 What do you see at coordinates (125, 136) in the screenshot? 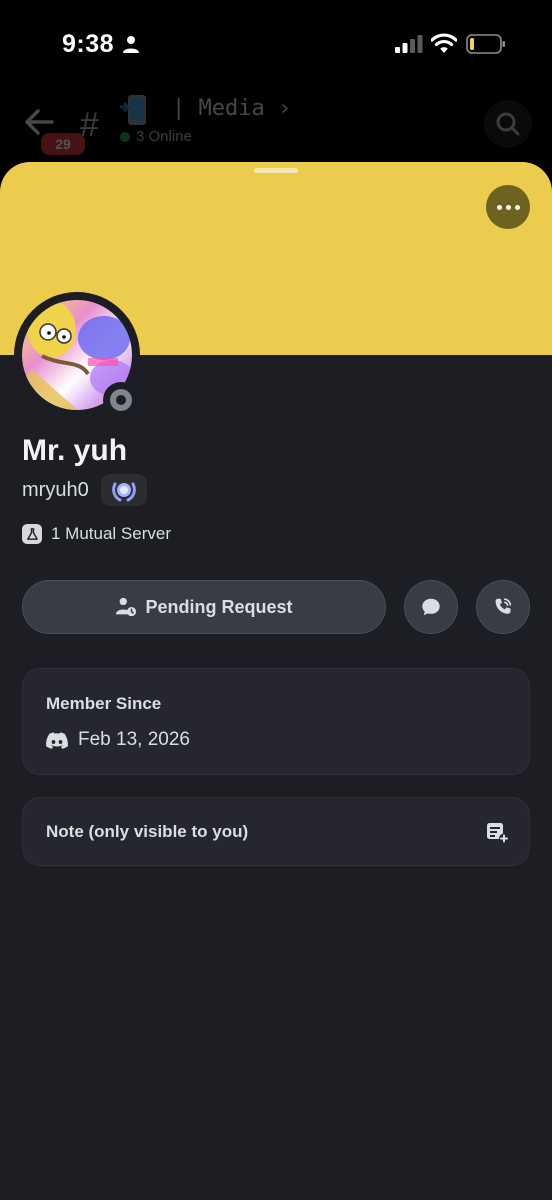
I see `online-dot` at bounding box center [125, 136].